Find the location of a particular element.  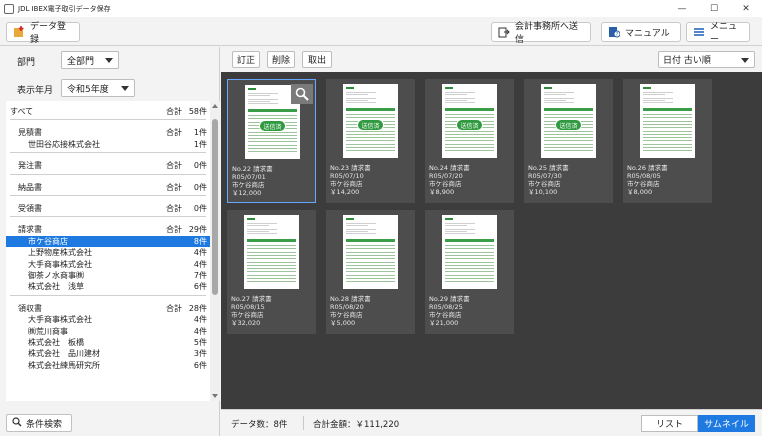

document-thumbnail: 送信済 No.22 請求書 R05/07/01 市ケ谷商店 ￥12,000 is located at coordinates (271, 141).